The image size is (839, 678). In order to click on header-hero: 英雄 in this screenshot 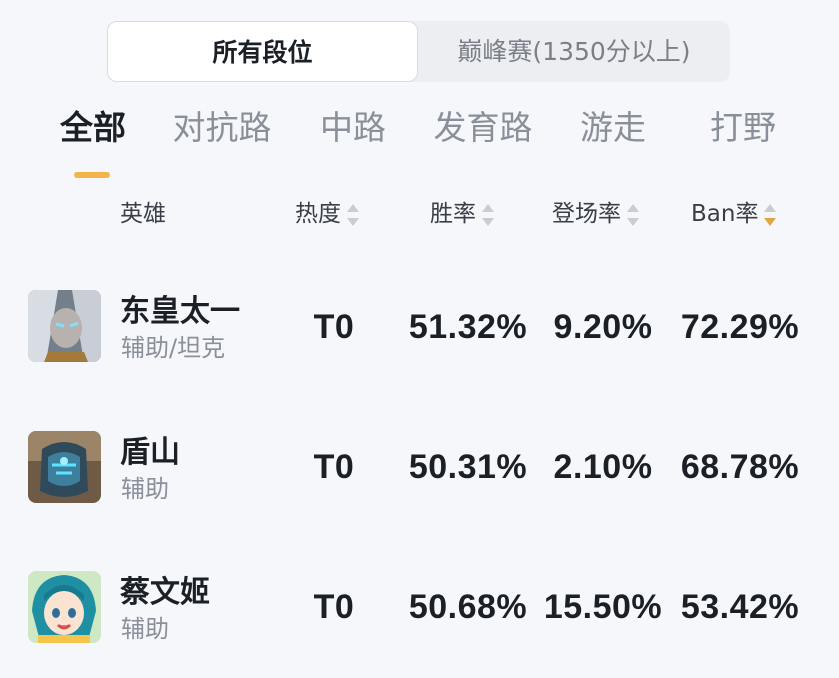, I will do `click(143, 214)`.